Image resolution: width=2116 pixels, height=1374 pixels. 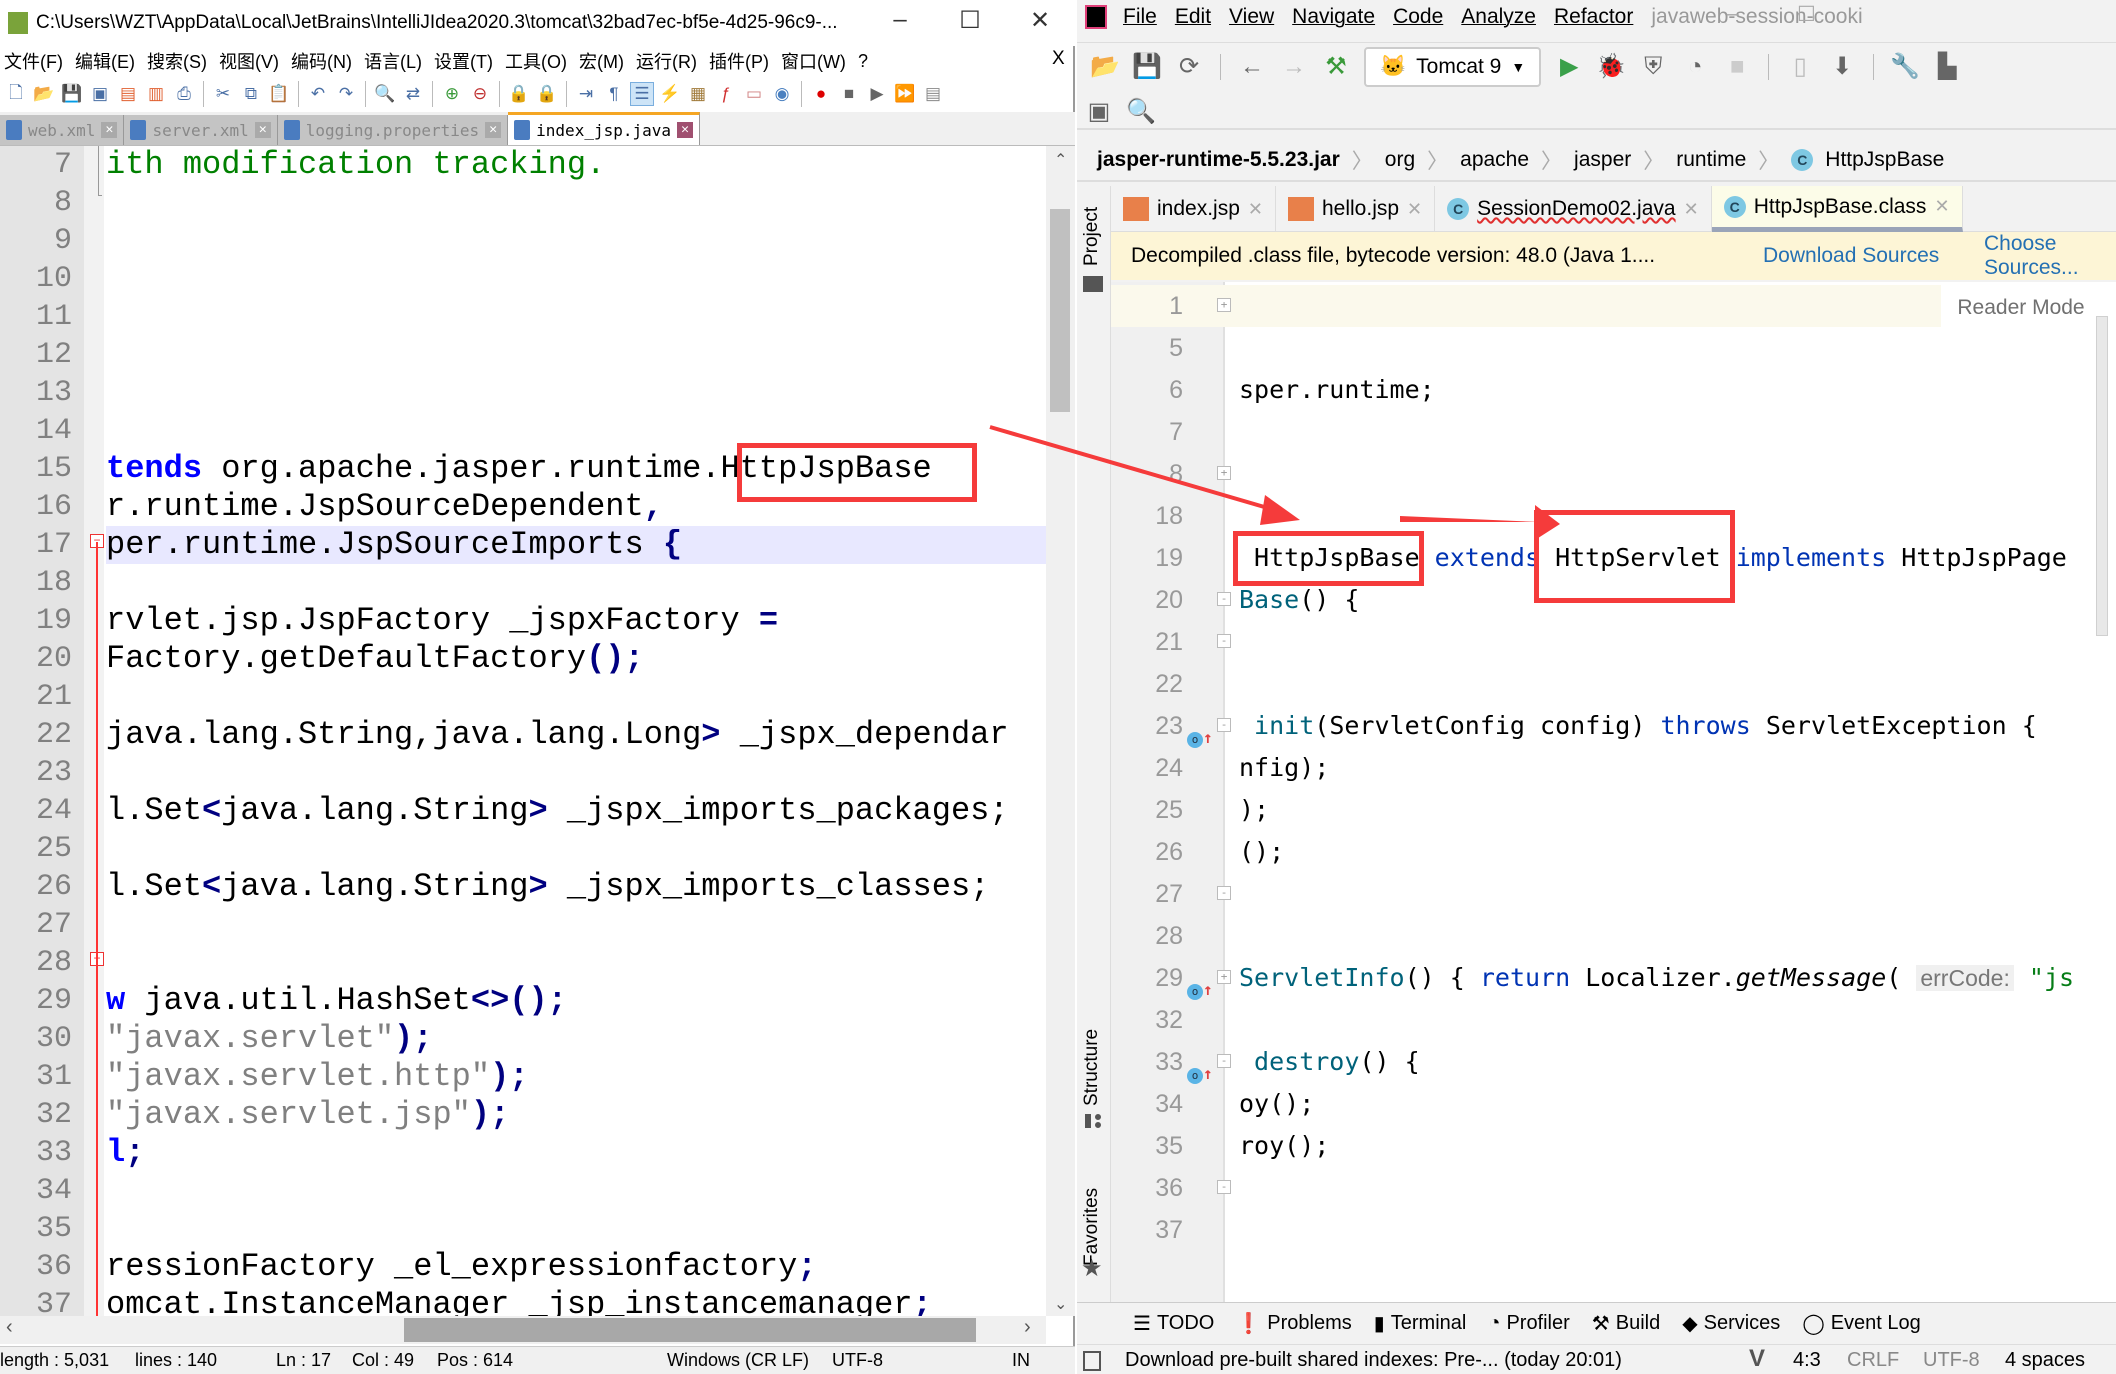 I want to click on annotation-arrows, so click(x=1274, y=482).